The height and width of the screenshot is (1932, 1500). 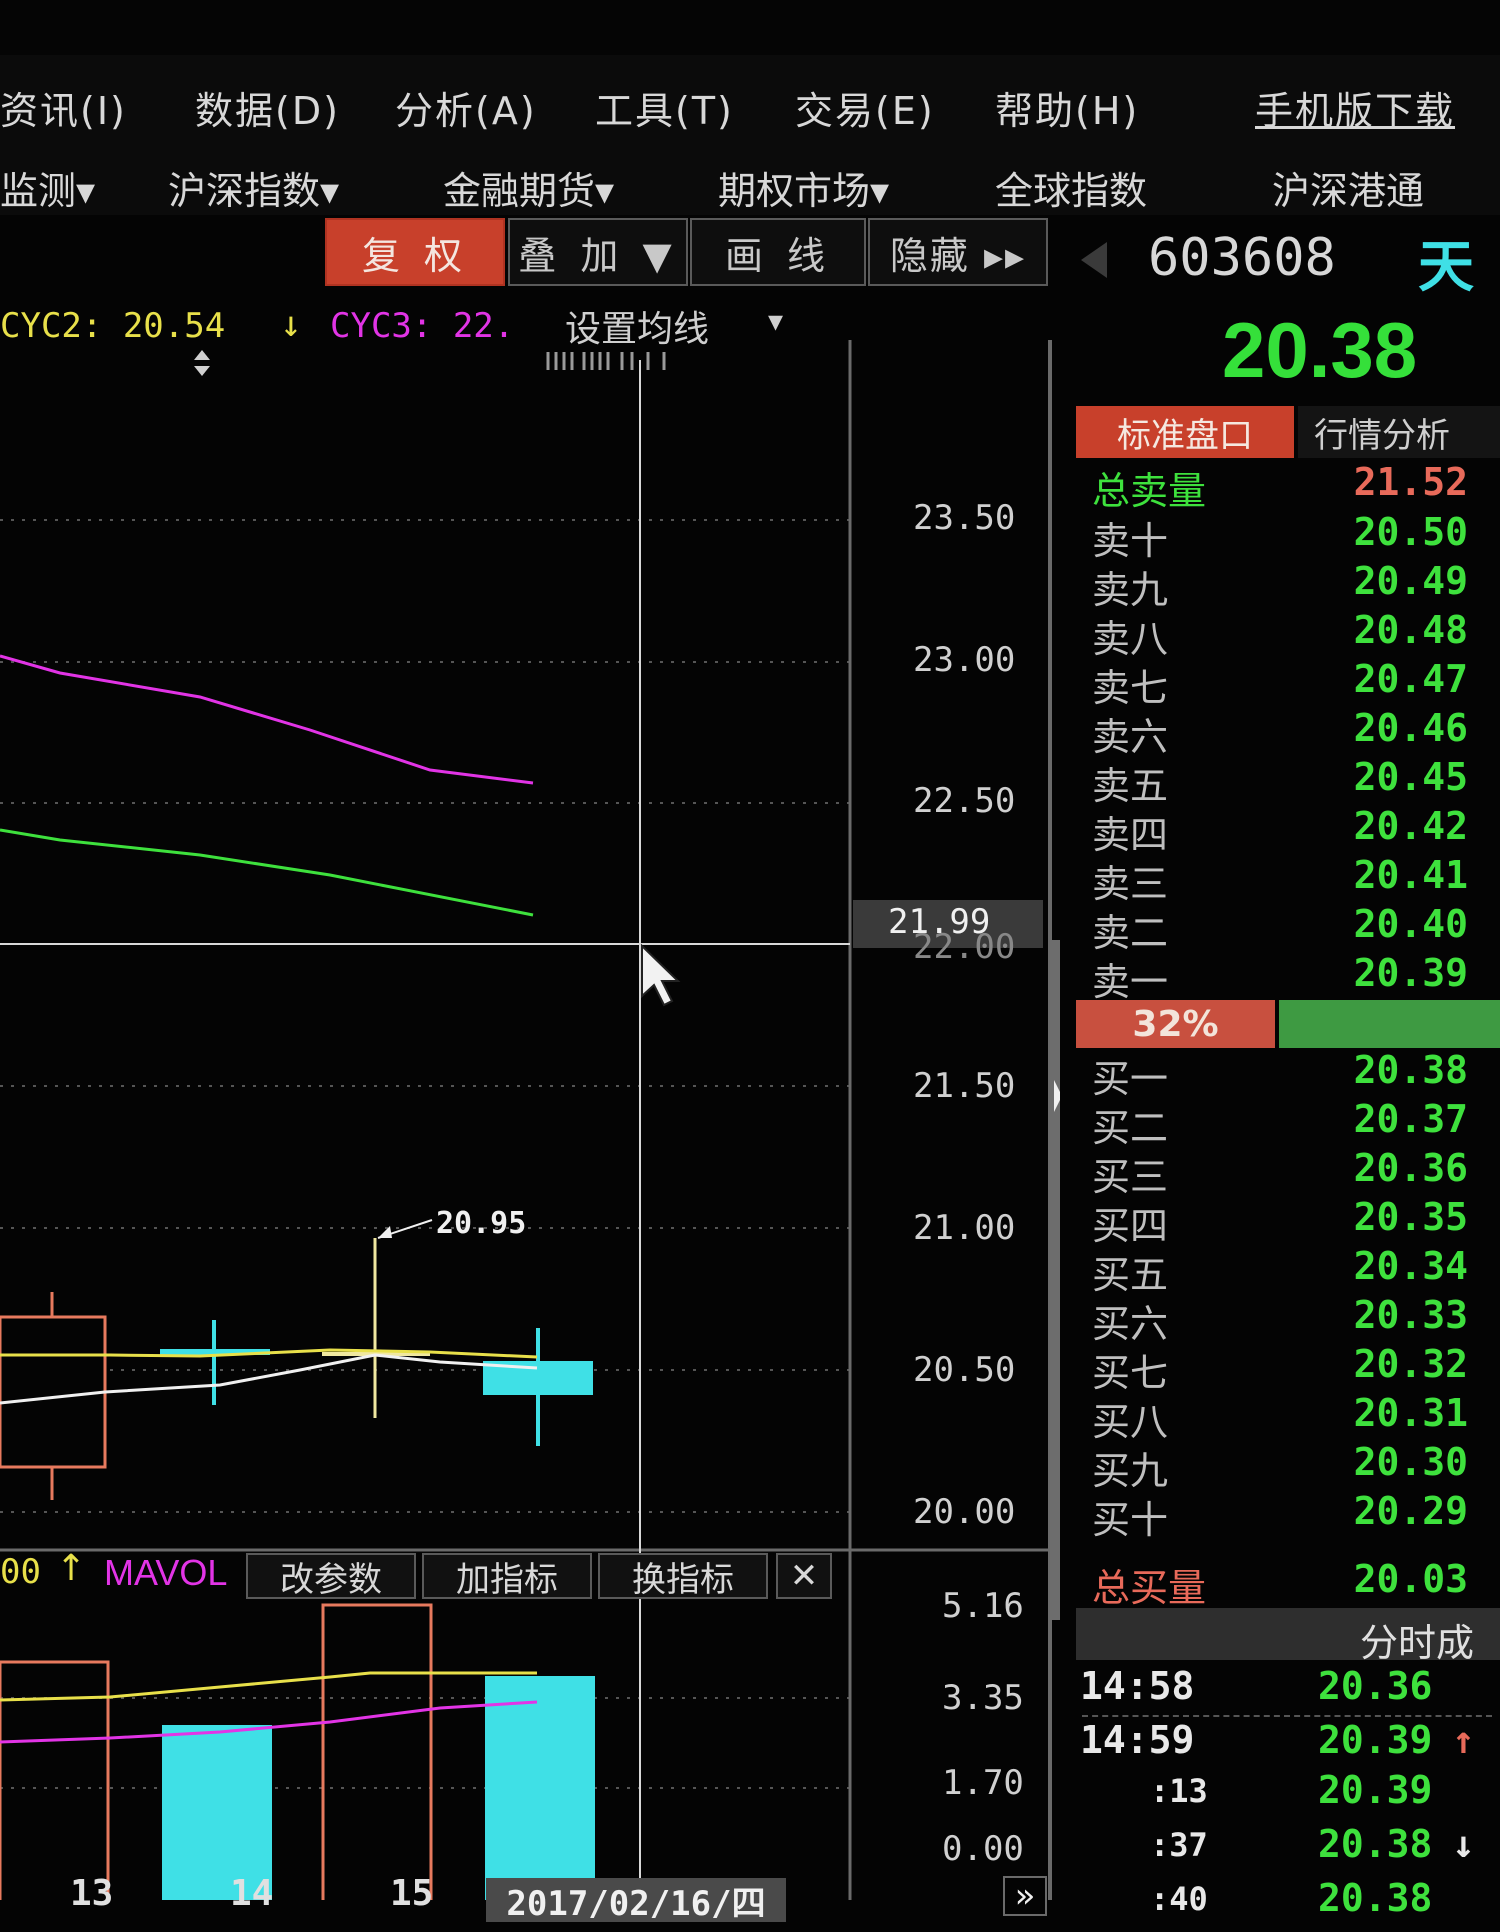 I want to click on buy-3-row: 买三 20.36, so click(x=1292, y=1172).